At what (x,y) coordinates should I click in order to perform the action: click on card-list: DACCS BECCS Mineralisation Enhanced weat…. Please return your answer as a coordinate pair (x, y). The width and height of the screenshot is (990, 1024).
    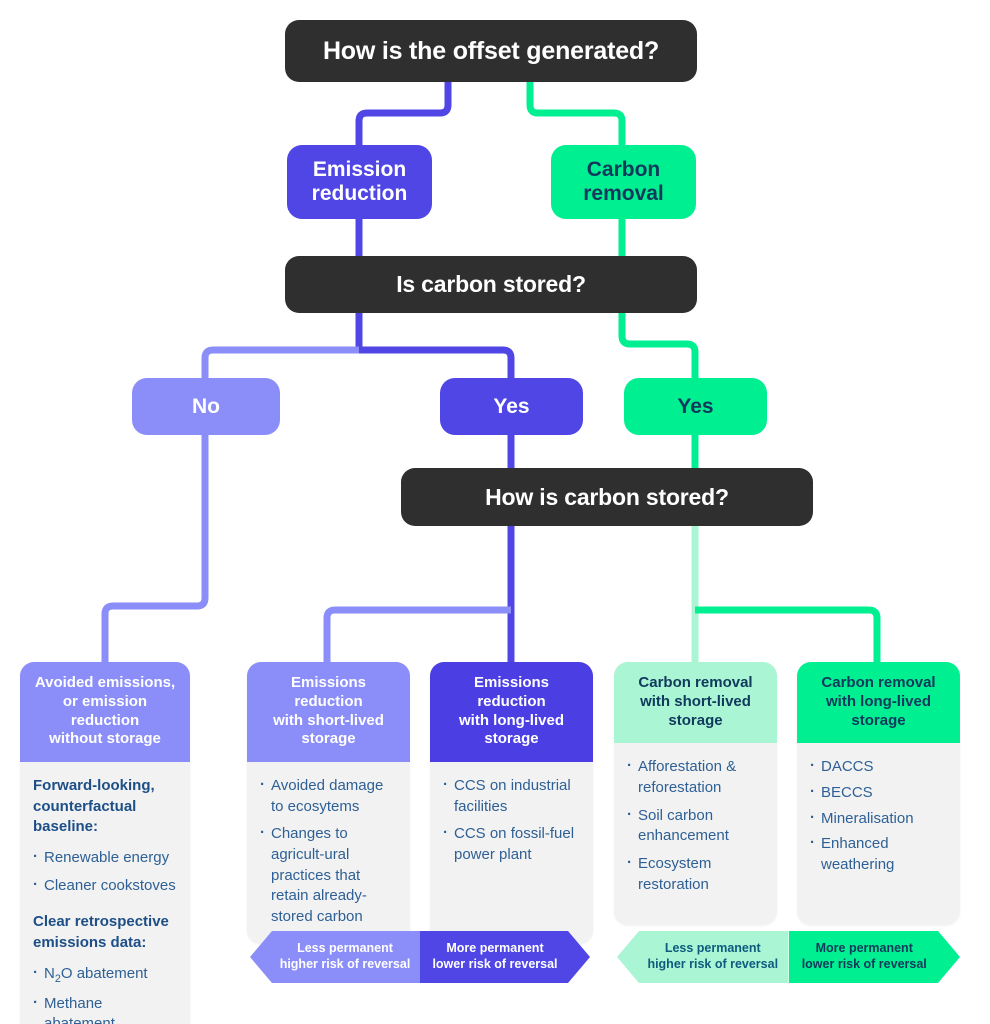
    Looking at the image, I should click on (878, 815).